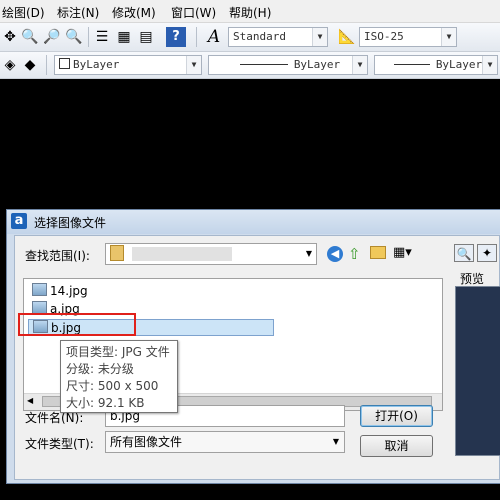 Image resolution: width=500 pixels, height=500 pixels. I want to click on tool-palettes-icon: ▤, so click(146, 37).